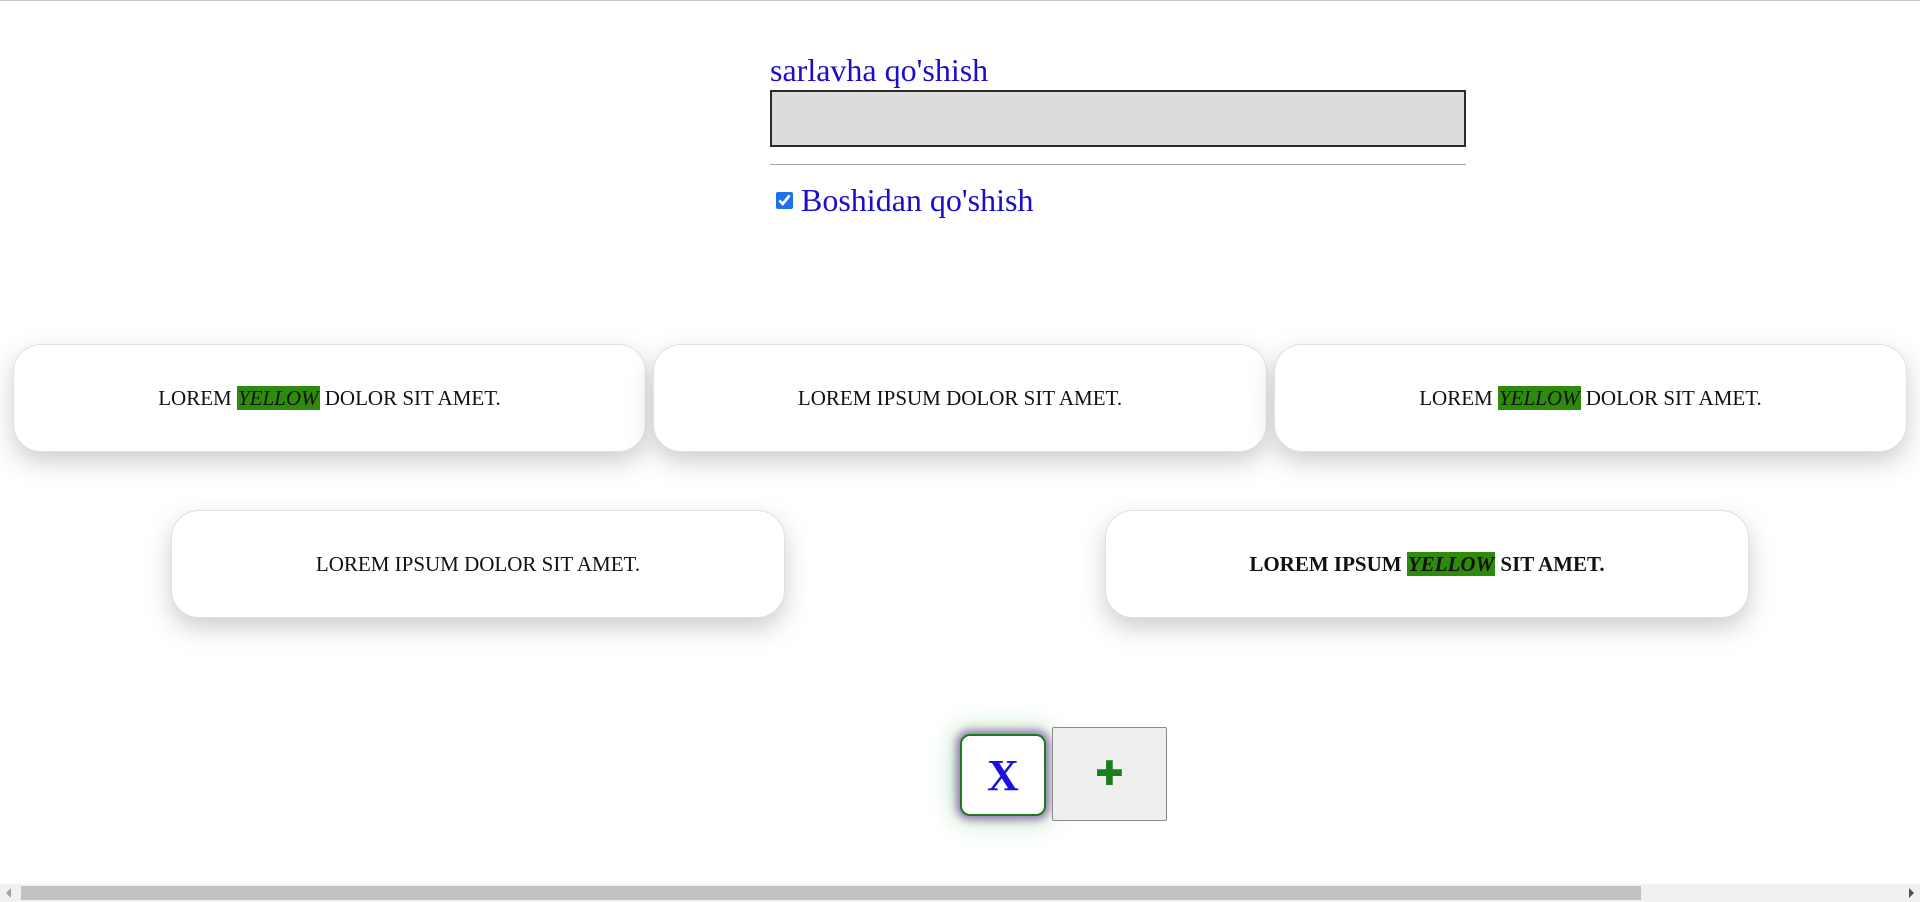  What do you see at coordinates (1118, 200) in the screenshot?
I see `prepend-option-row: Boshidan qo'shish` at bounding box center [1118, 200].